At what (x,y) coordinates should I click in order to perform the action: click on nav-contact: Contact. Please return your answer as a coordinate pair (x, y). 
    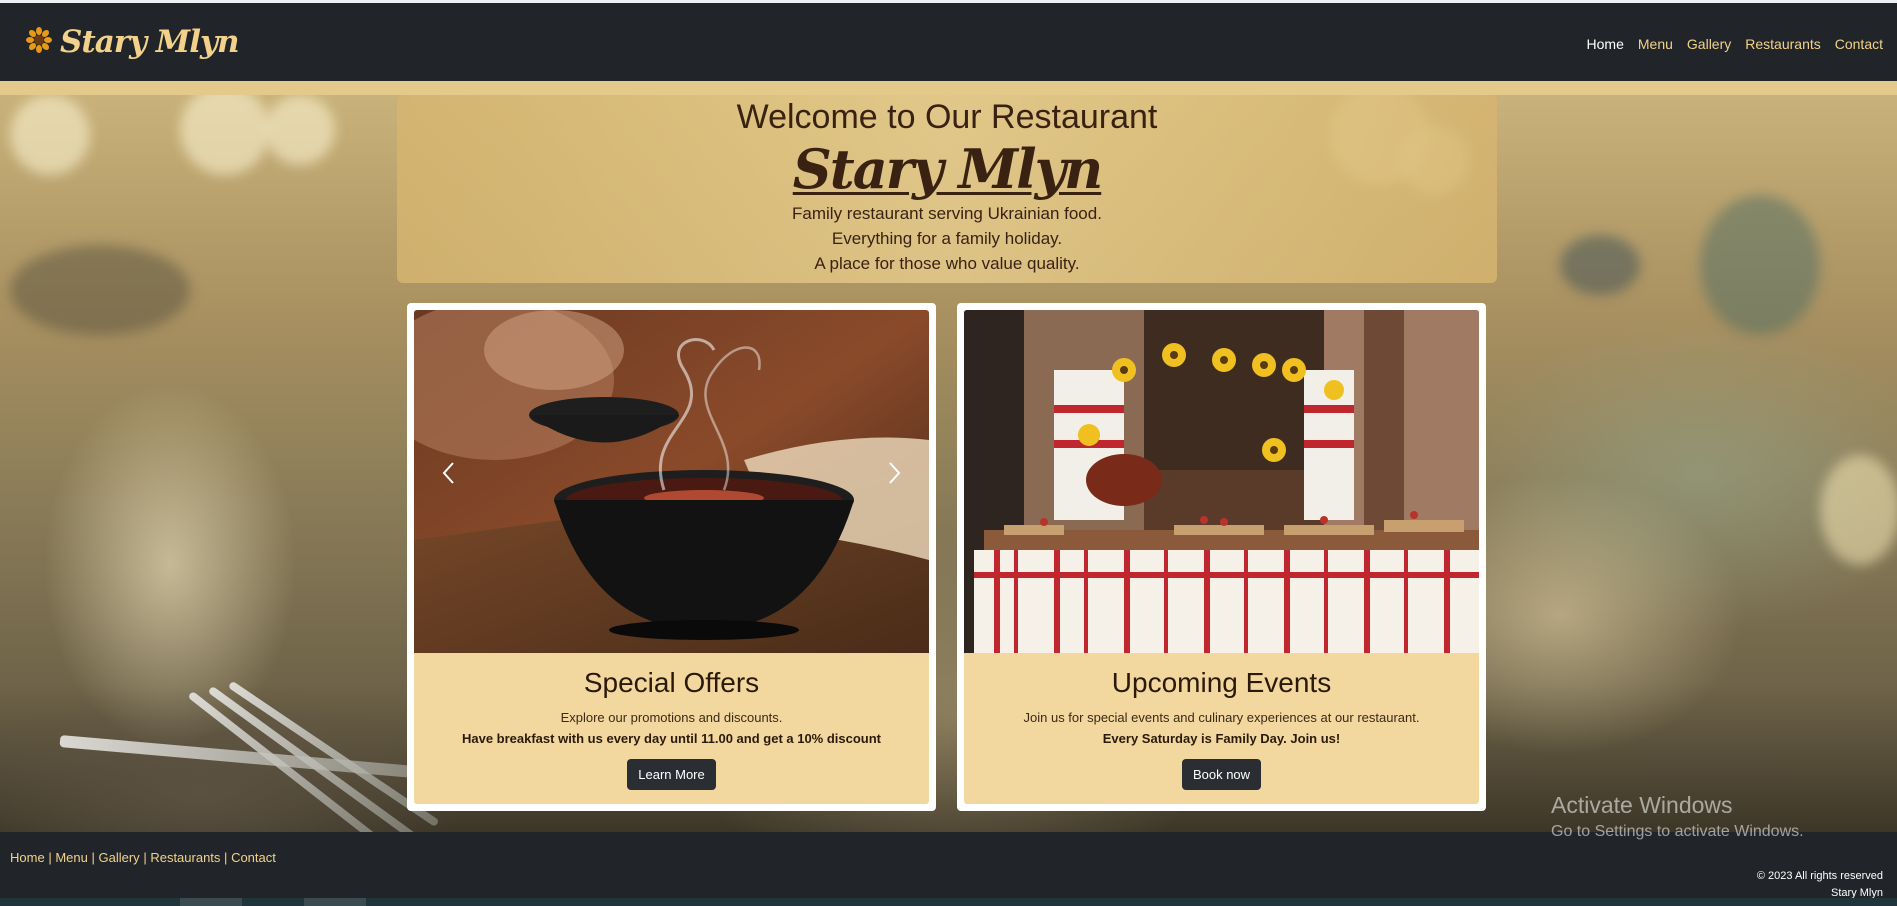
    Looking at the image, I should click on (1859, 44).